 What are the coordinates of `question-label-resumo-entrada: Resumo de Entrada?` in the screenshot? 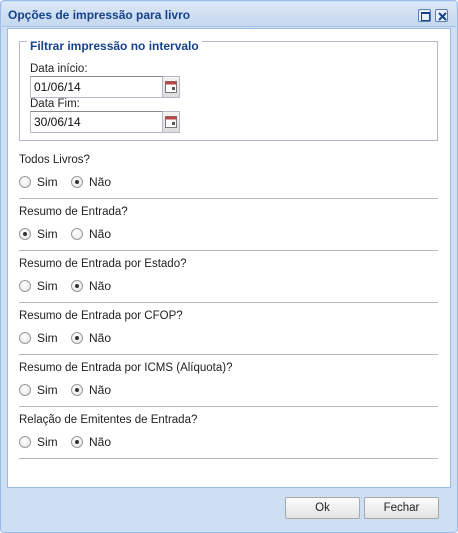 It's located at (73, 212).